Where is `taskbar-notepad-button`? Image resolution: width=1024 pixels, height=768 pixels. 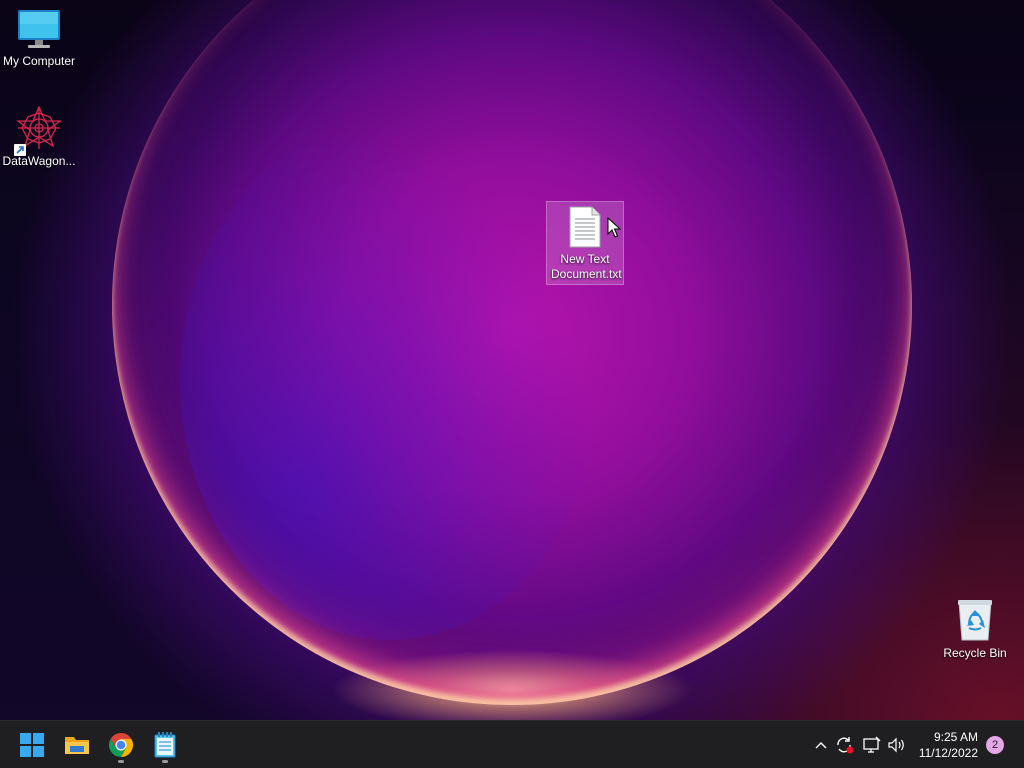
taskbar-notepad-button is located at coordinates (165, 745).